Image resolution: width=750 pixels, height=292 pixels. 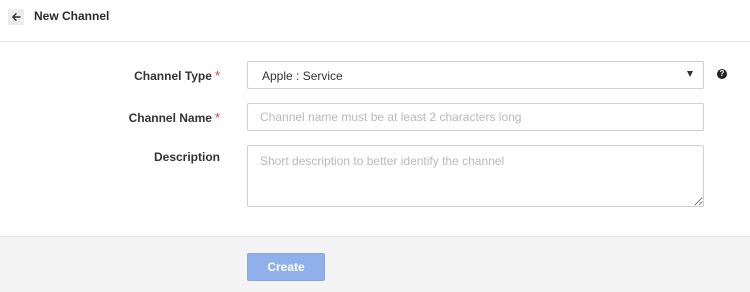 I want to click on caret-down-icon, so click(x=690, y=74).